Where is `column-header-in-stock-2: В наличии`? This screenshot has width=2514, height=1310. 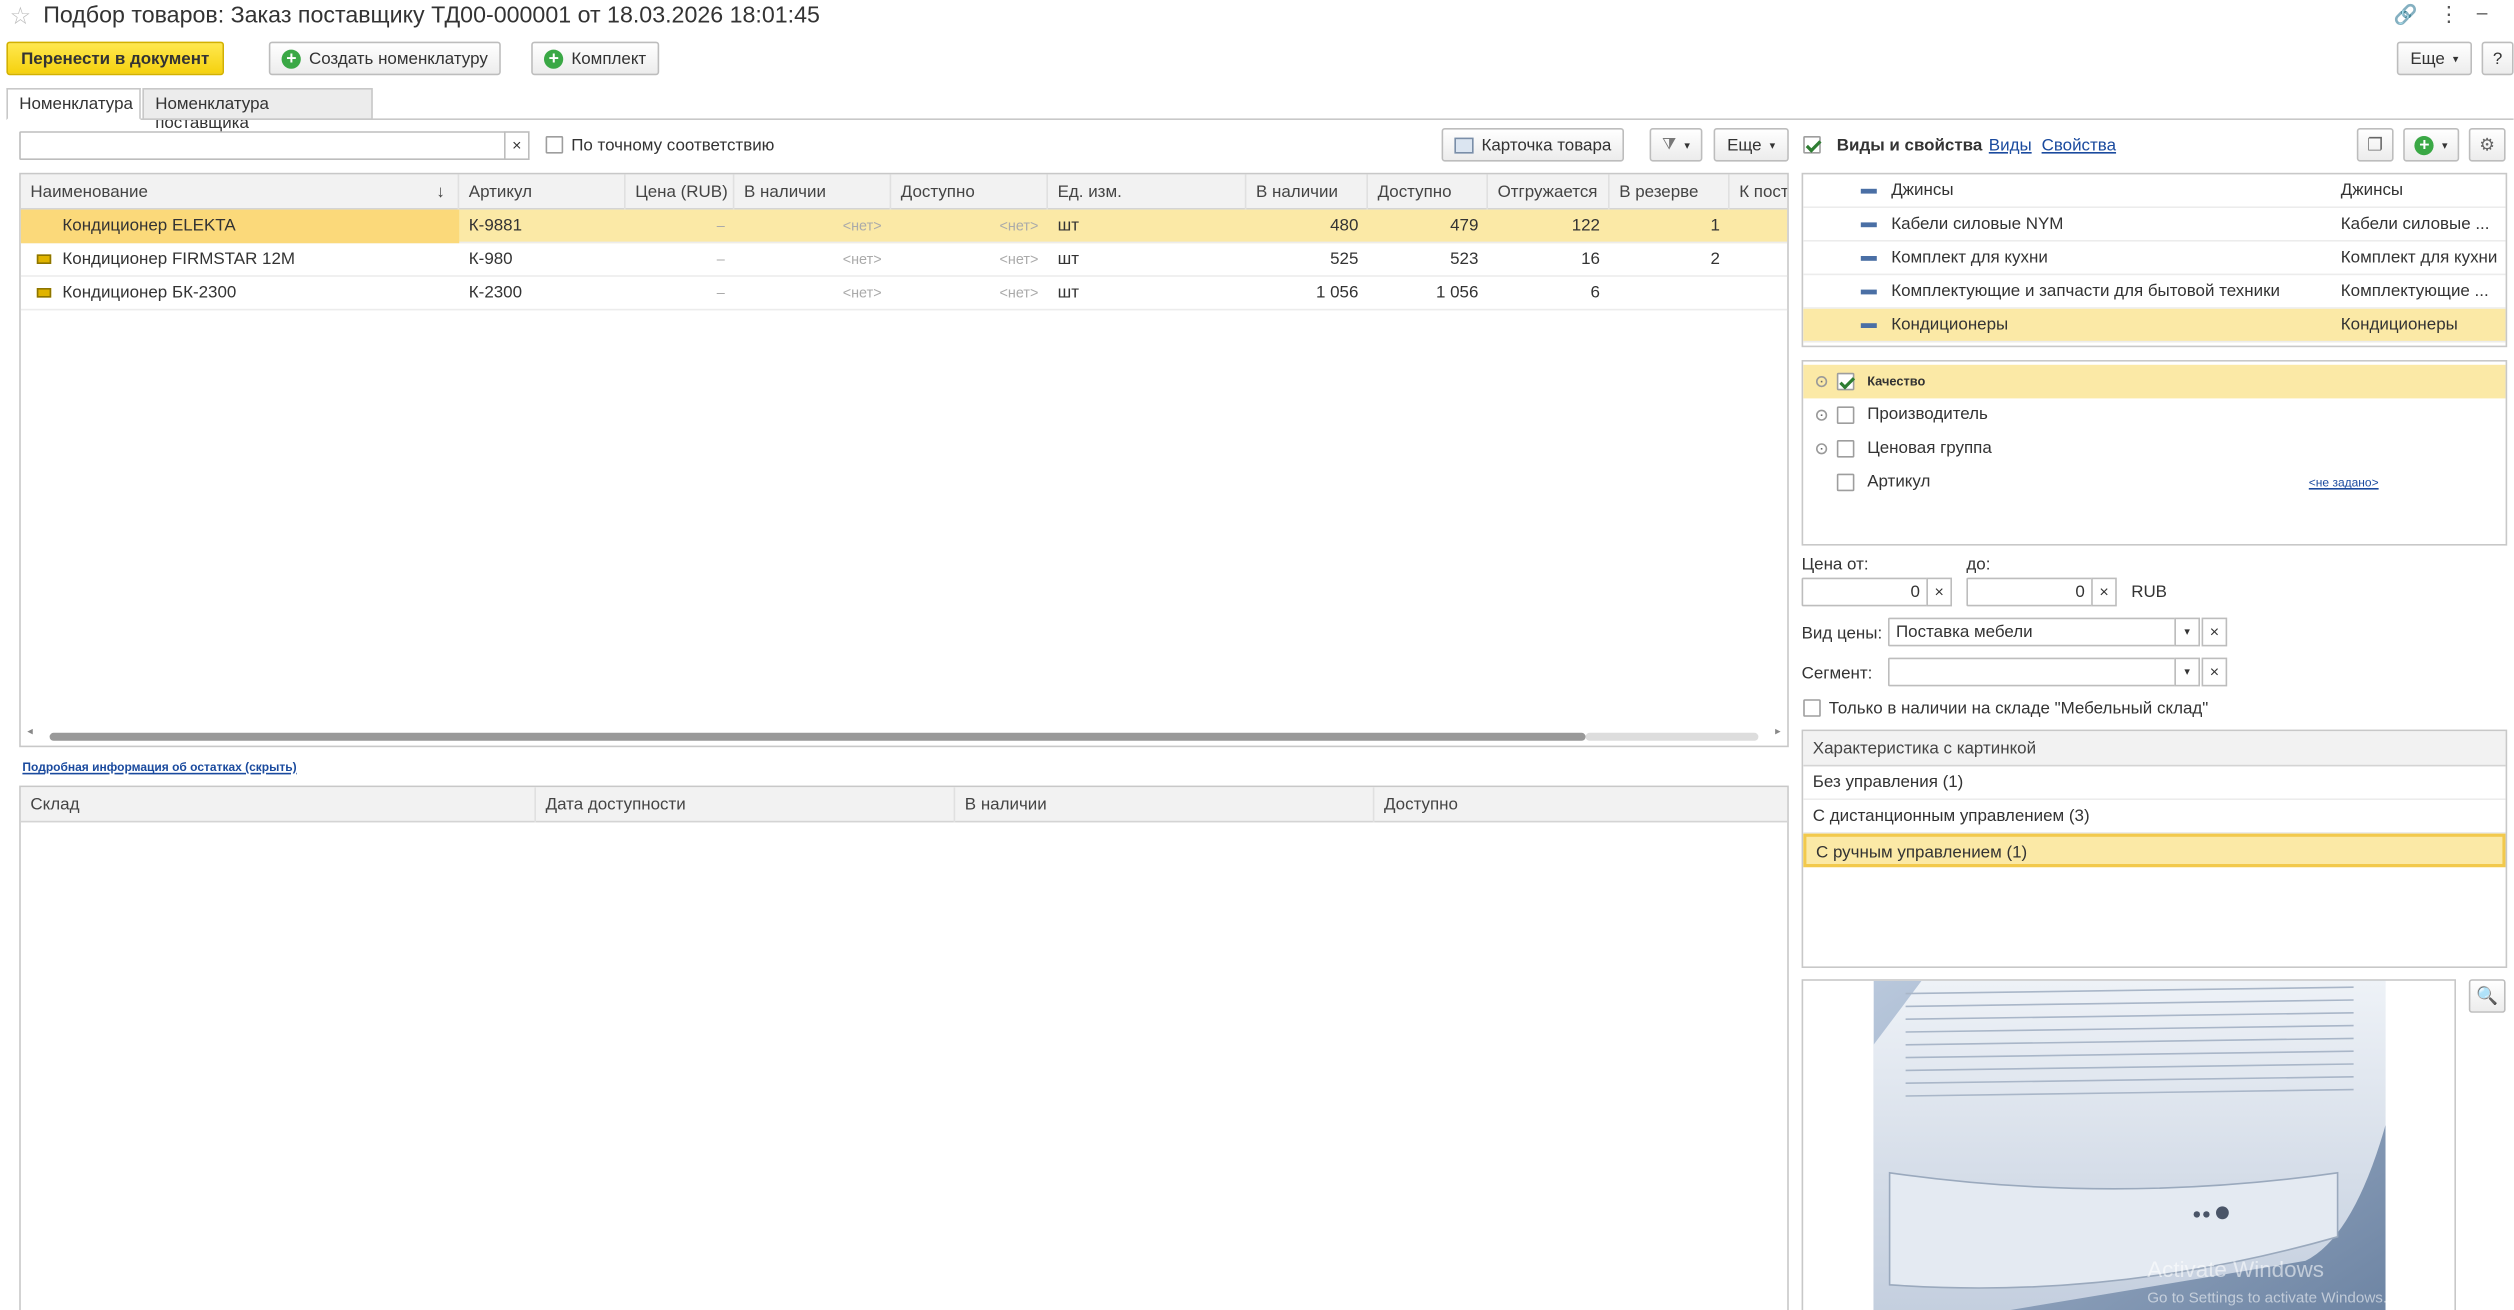
column-header-in-stock-2: В наличии is located at coordinates (1307, 192).